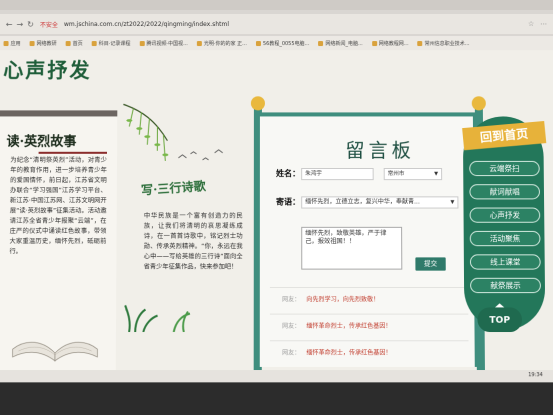 This screenshot has width=553, height=415. What do you see at coordinates (430, 264) in the screenshot?
I see `submit-button: 提交` at bounding box center [430, 264].